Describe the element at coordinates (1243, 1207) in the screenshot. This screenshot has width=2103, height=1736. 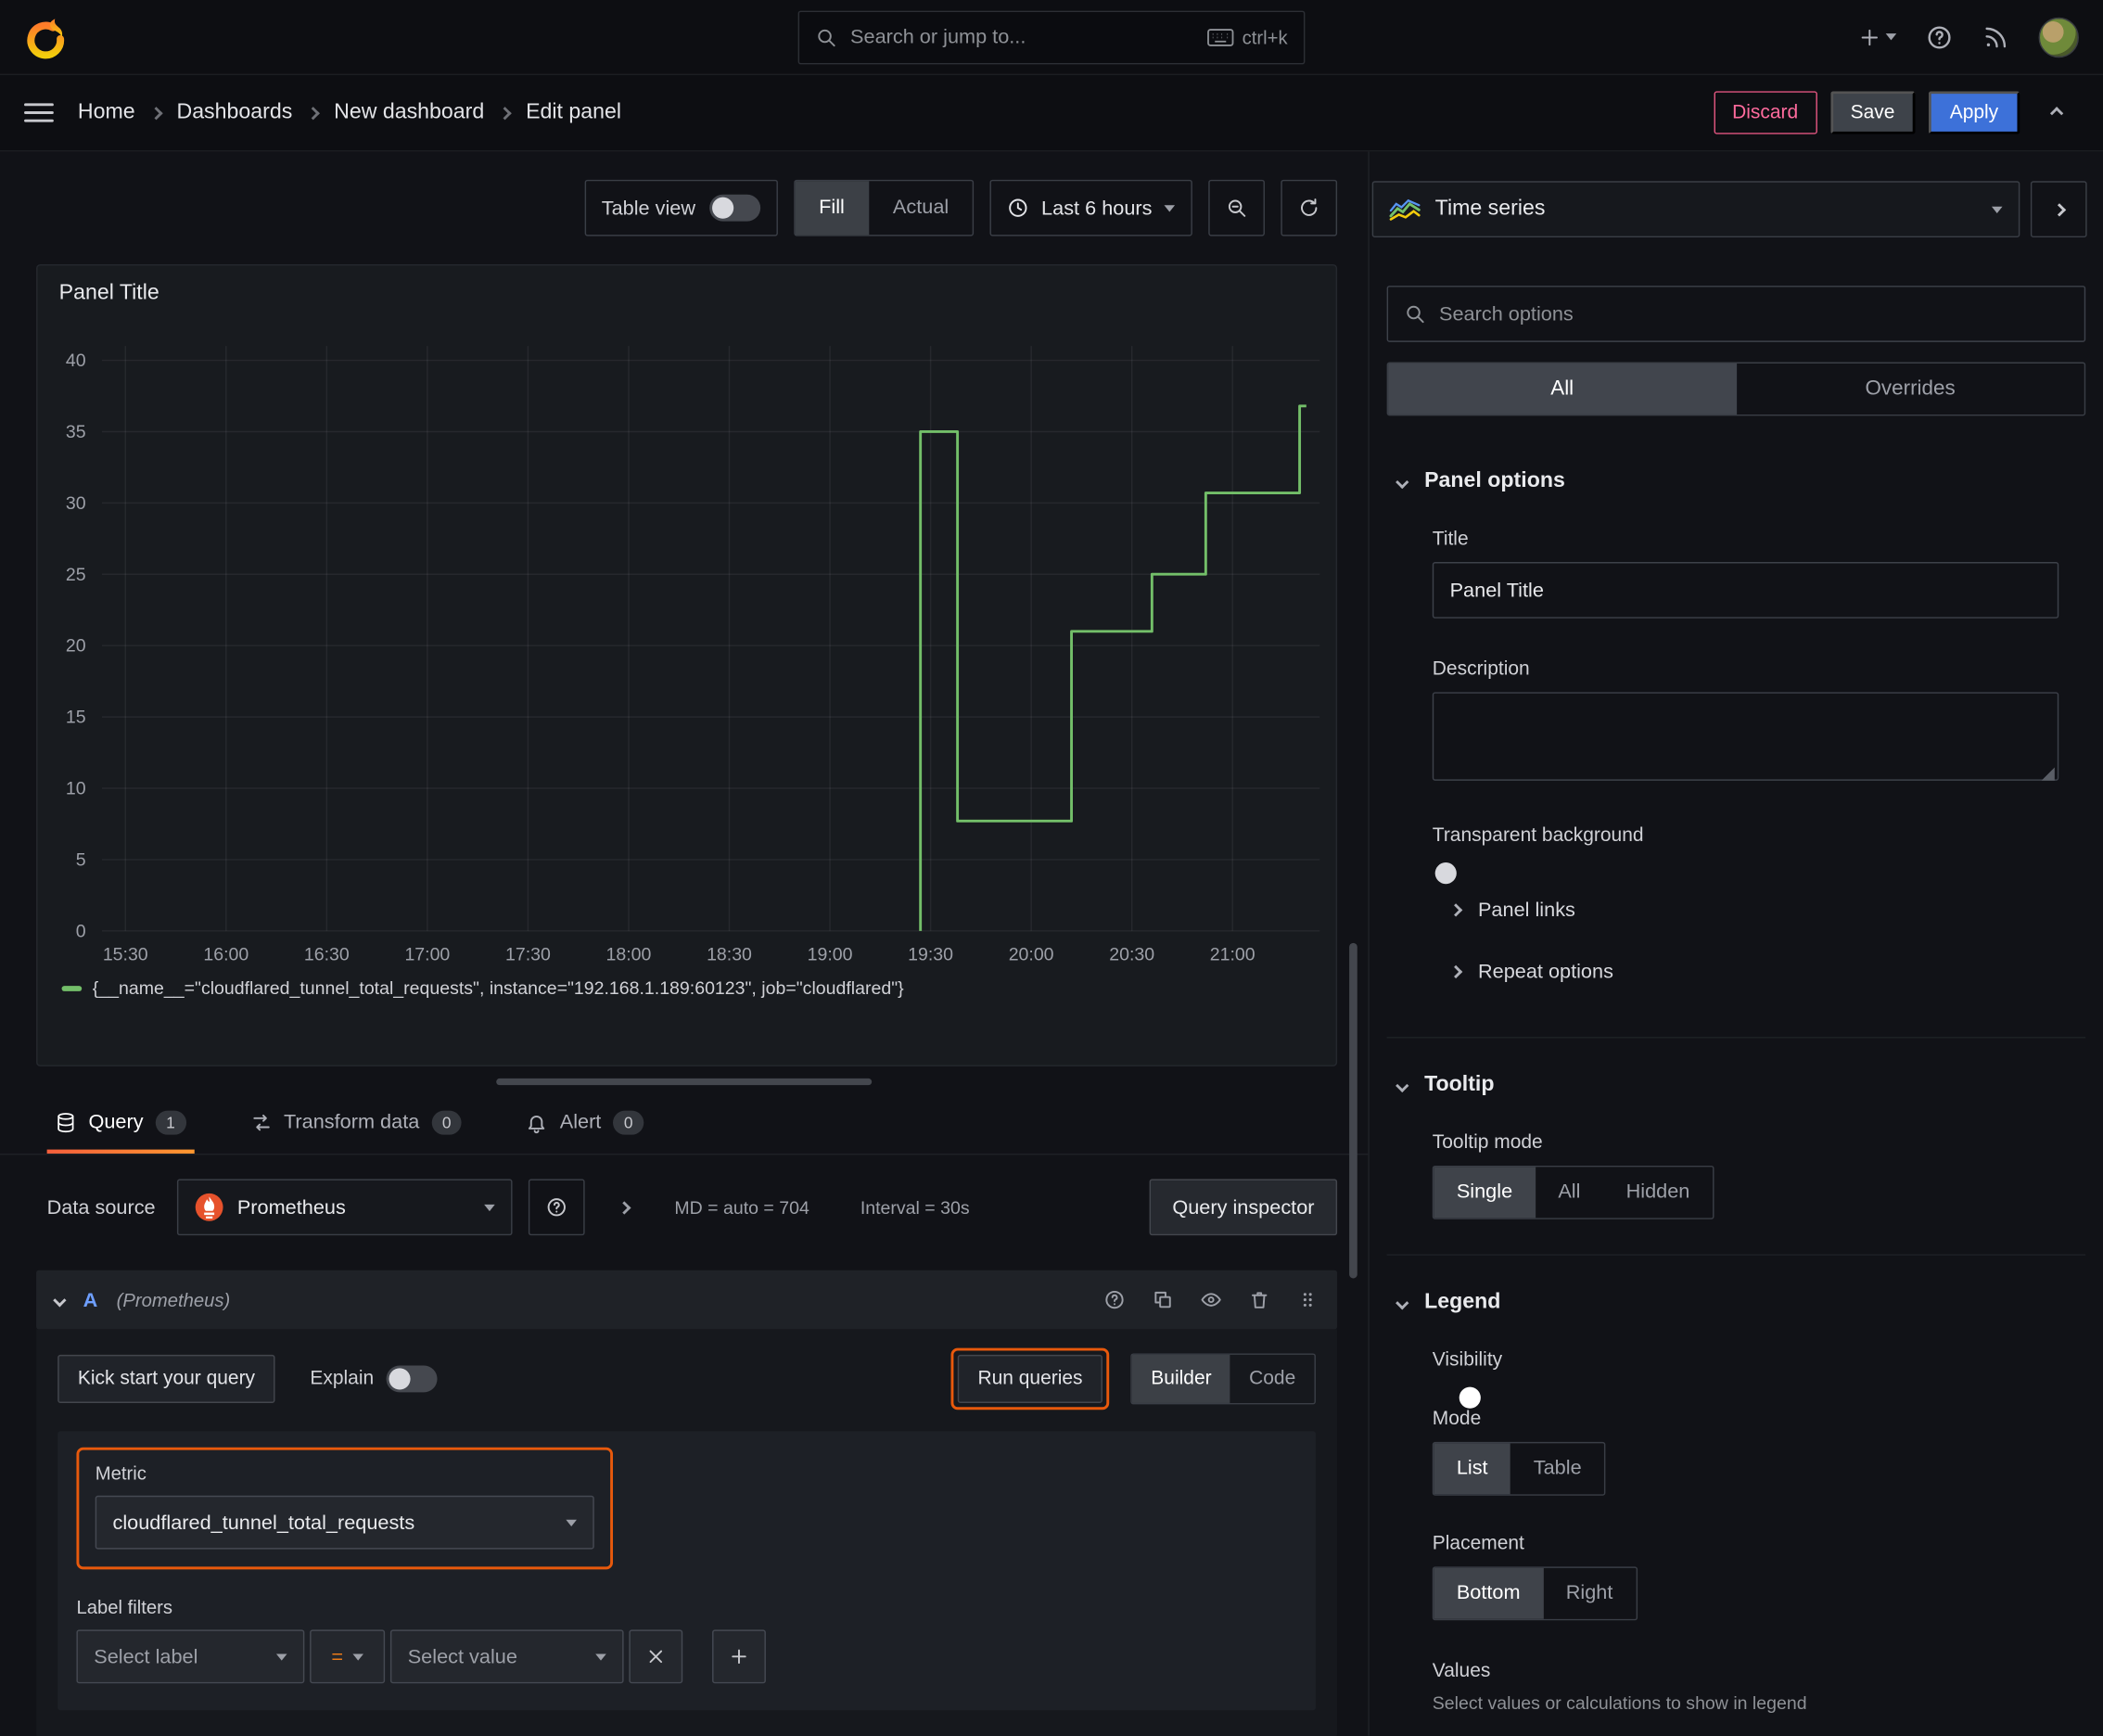
I see `query-inspector-button: Query inspector` at that location.